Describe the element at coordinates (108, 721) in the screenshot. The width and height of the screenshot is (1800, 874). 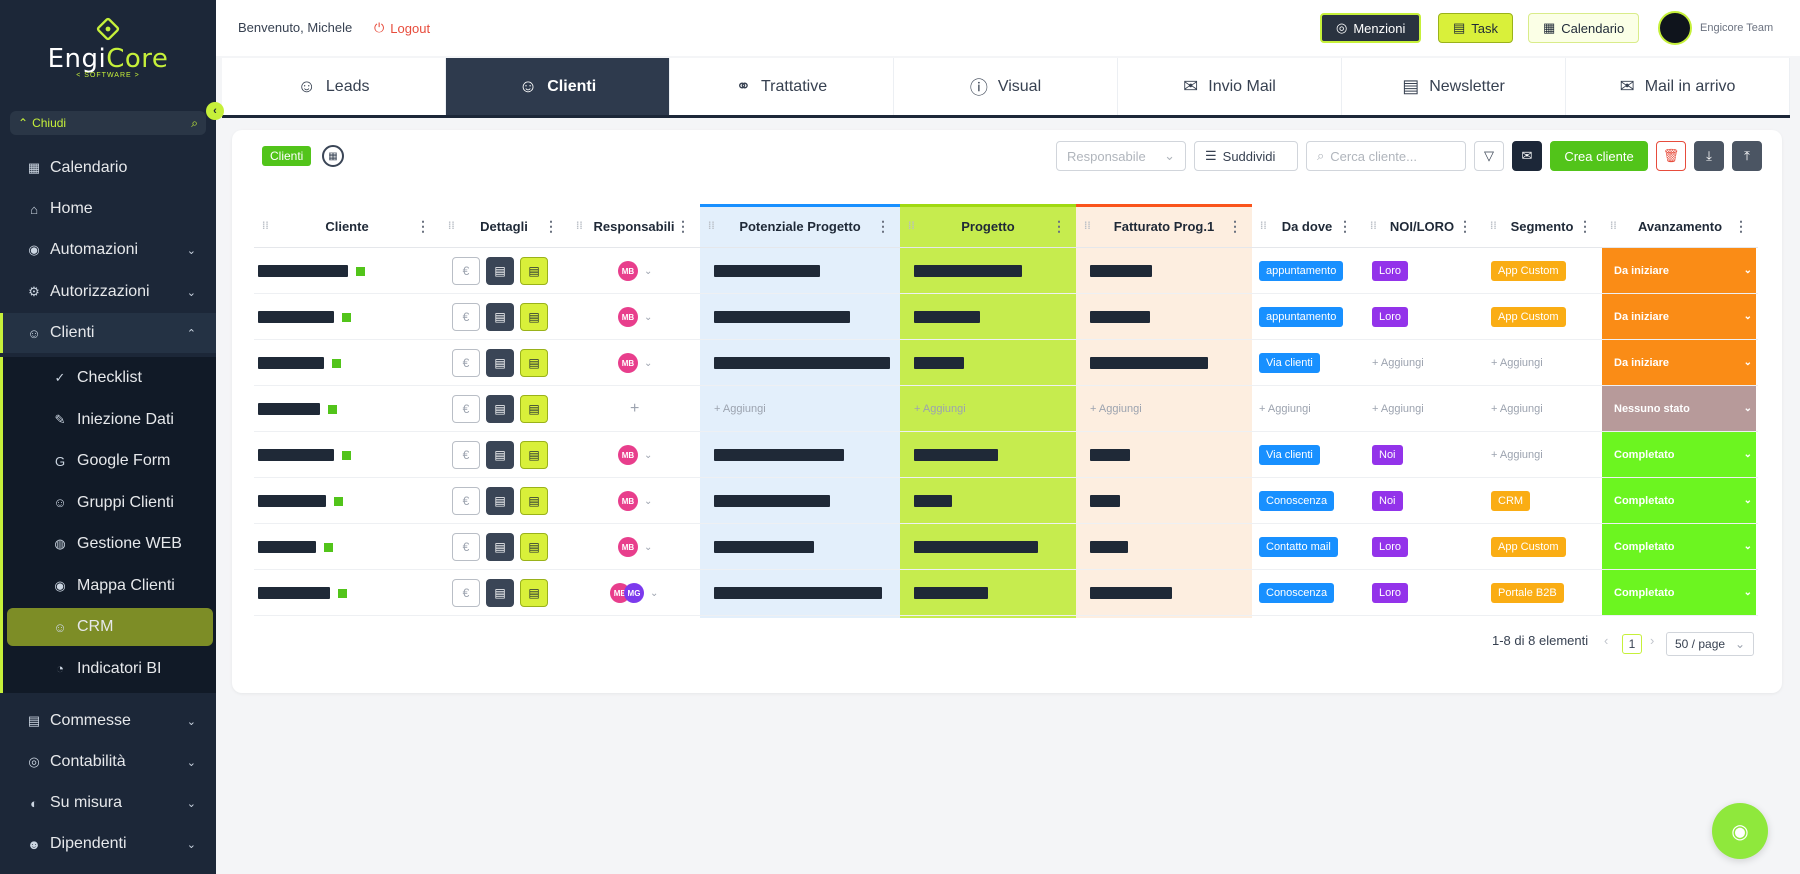
I see `sidebar-item-commesse: ▤ Commesse ⌄` at that location.